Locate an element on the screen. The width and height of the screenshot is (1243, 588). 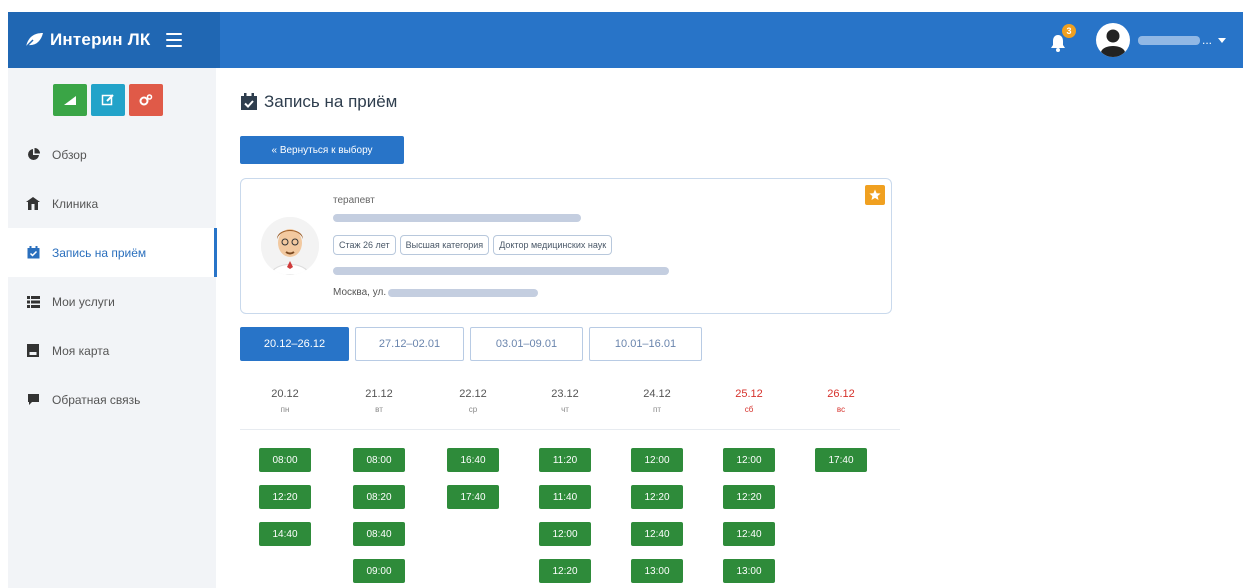
time-slot-button: 11:20 is located at coordinates (565, 460).